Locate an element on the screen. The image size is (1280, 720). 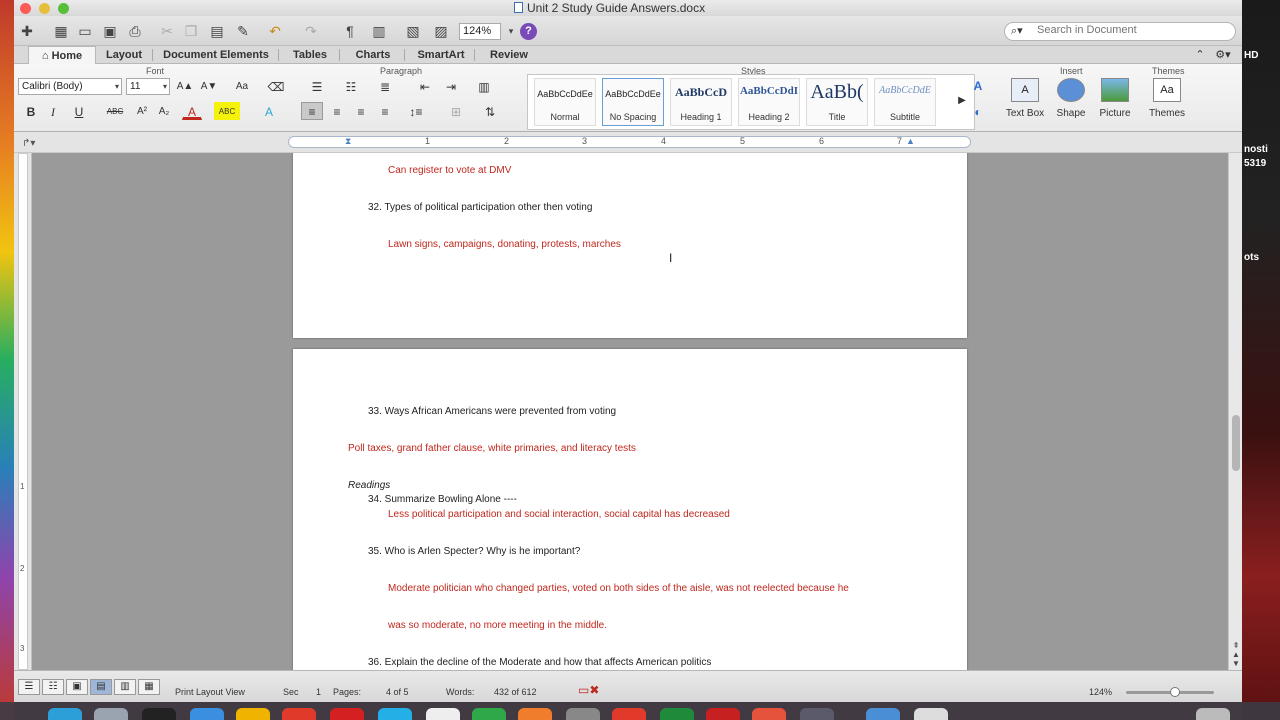
cut-icon: ✂ is located at coordinates (167, 31).